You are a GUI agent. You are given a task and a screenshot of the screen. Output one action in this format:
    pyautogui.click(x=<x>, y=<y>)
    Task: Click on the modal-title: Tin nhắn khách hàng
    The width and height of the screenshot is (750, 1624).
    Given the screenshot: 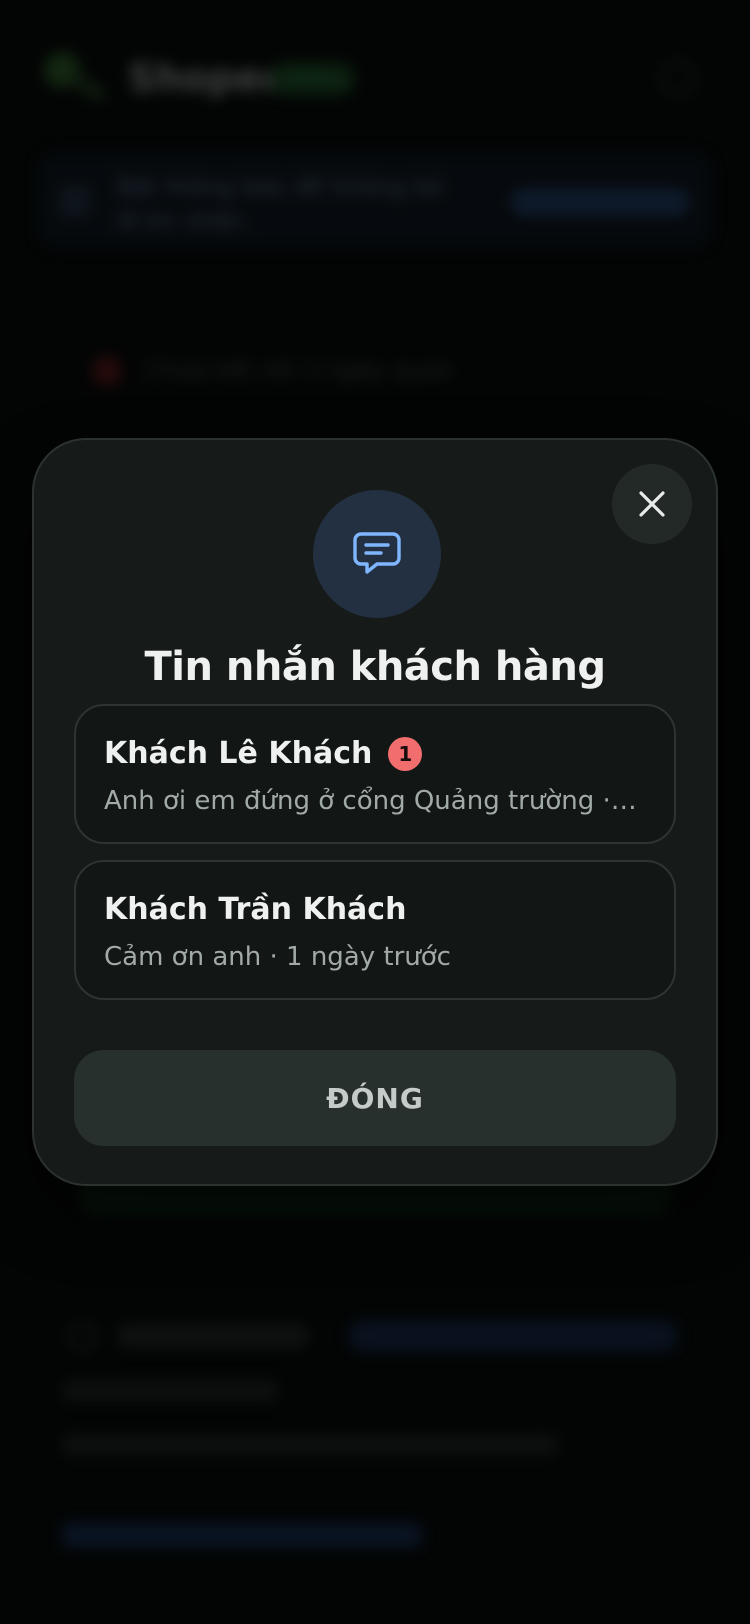 What is the action you would take?
    pyautogui.click(x=375, y=667)
    